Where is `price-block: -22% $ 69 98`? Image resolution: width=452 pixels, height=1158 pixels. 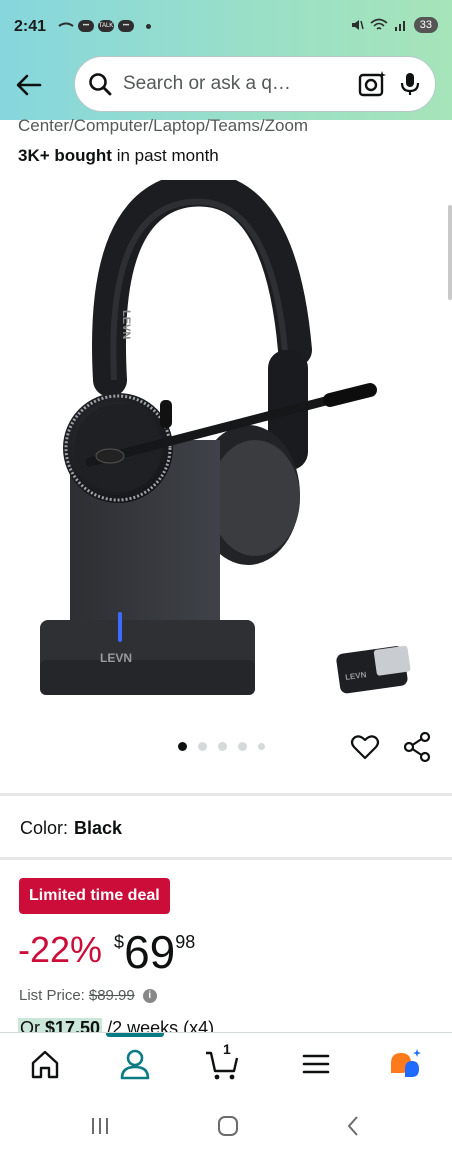 price-block: -22% $ 69 98 is located at coordinates (106, 952).